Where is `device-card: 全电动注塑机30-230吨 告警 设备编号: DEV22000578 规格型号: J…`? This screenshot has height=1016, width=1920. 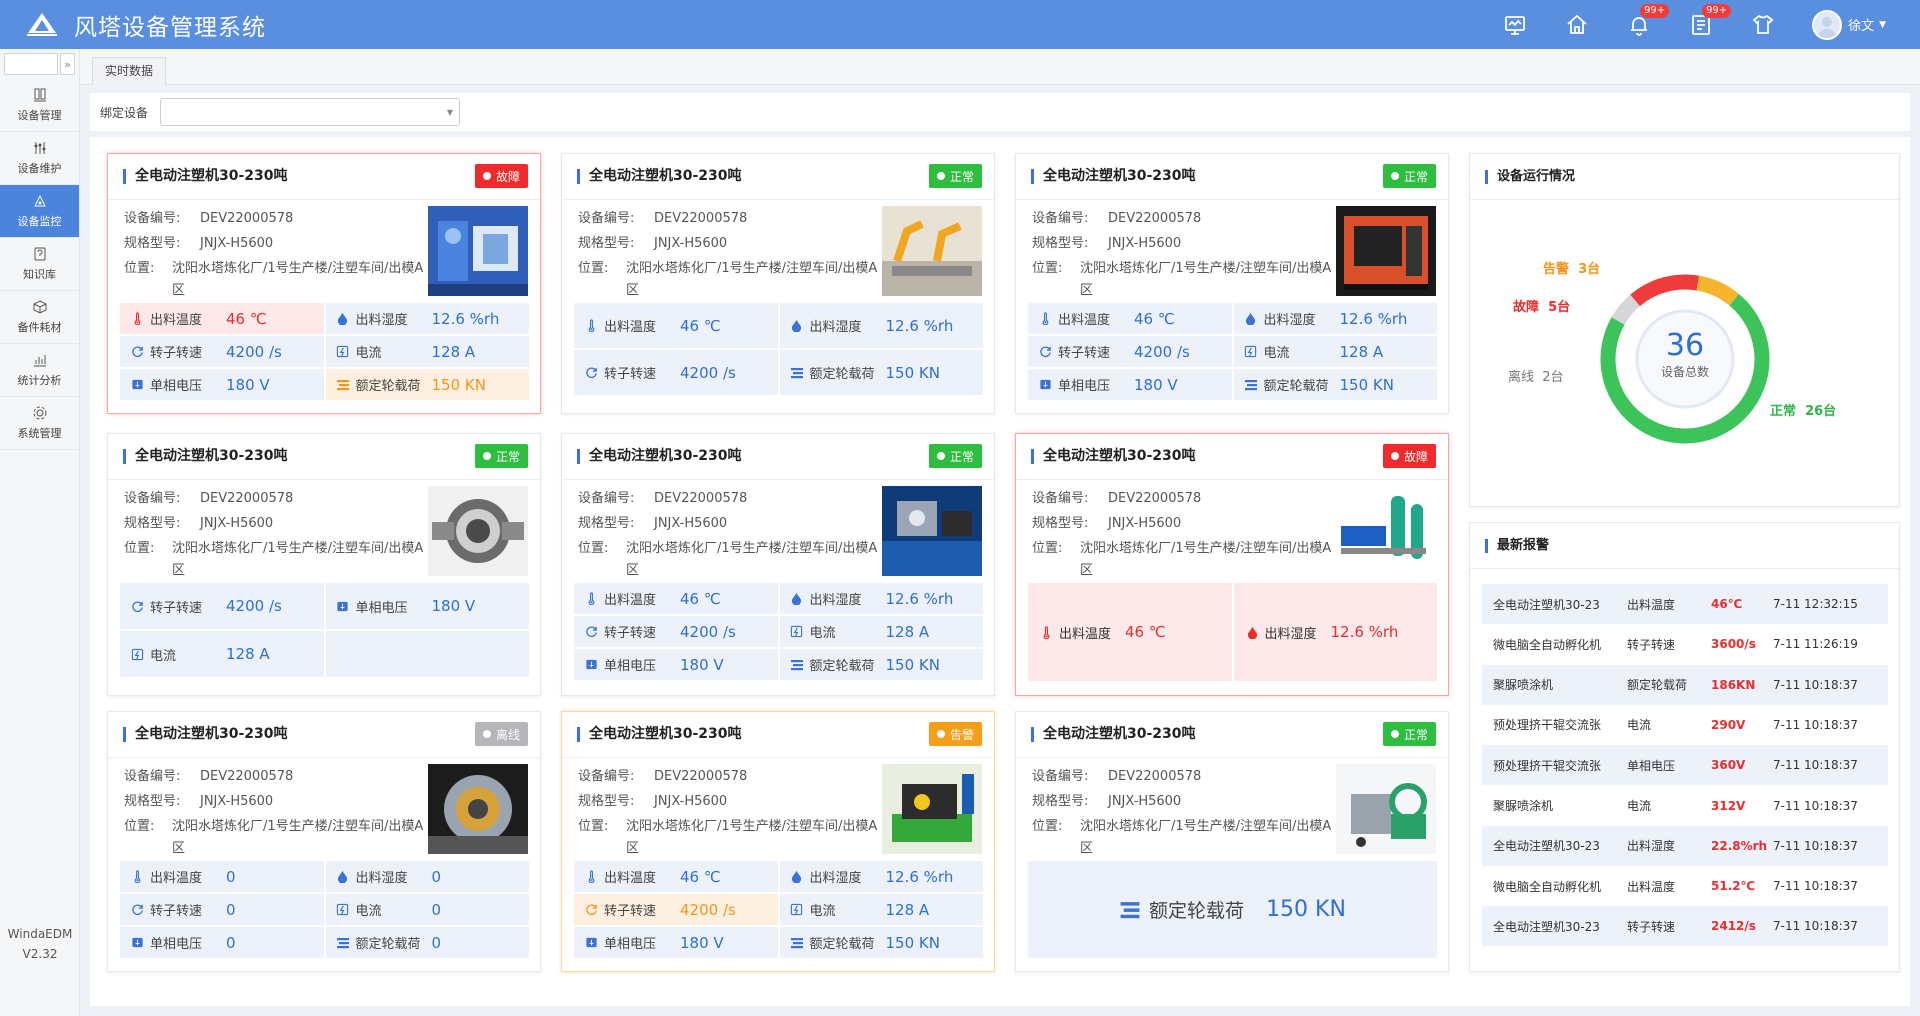
device-card: 全电动注塑机30-230吨 告警 设备编号: DEV22000578 规格型号: J… is located at coordinates (778, 841).